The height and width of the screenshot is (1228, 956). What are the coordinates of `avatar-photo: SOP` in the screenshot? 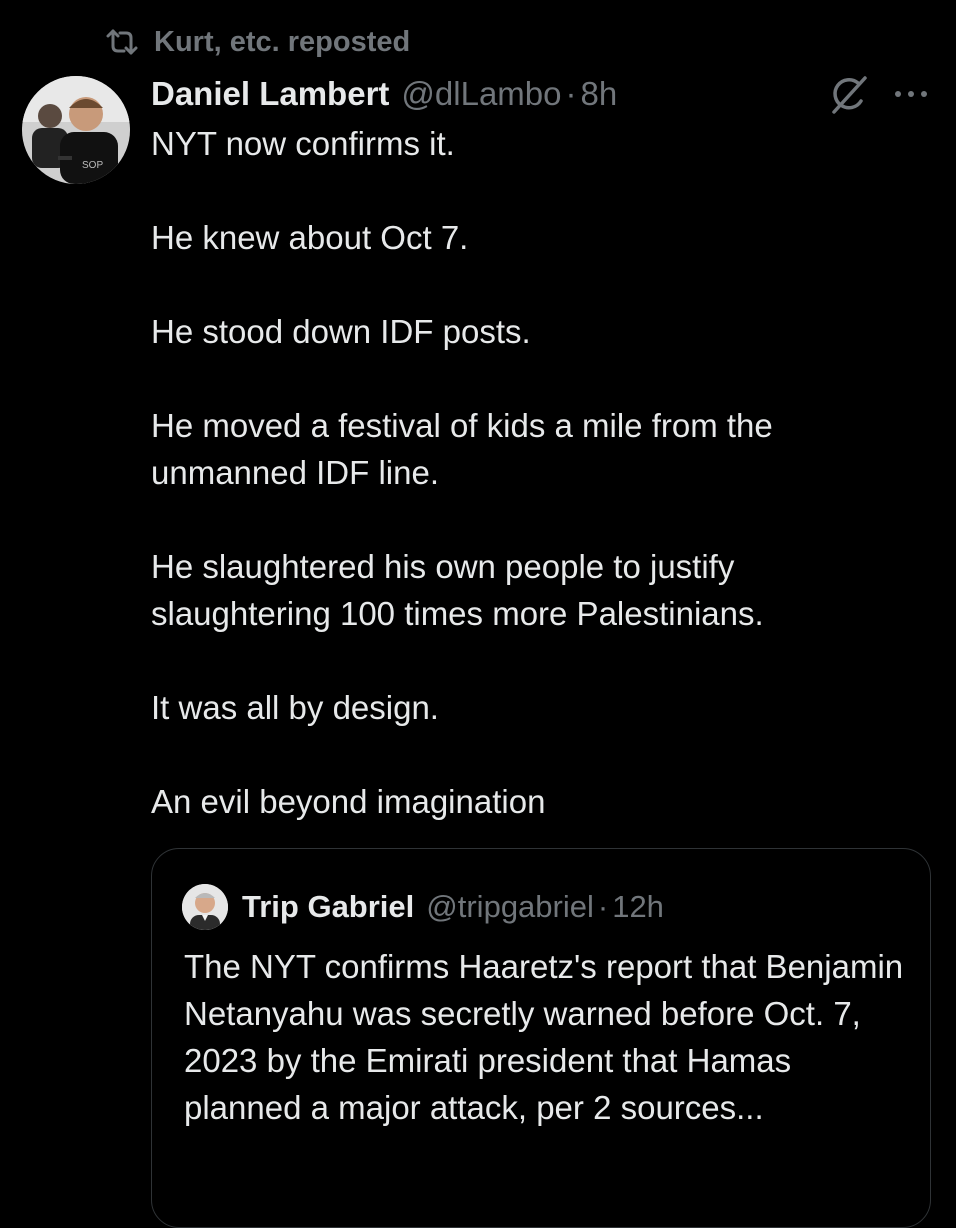 It's located at (76, 130).